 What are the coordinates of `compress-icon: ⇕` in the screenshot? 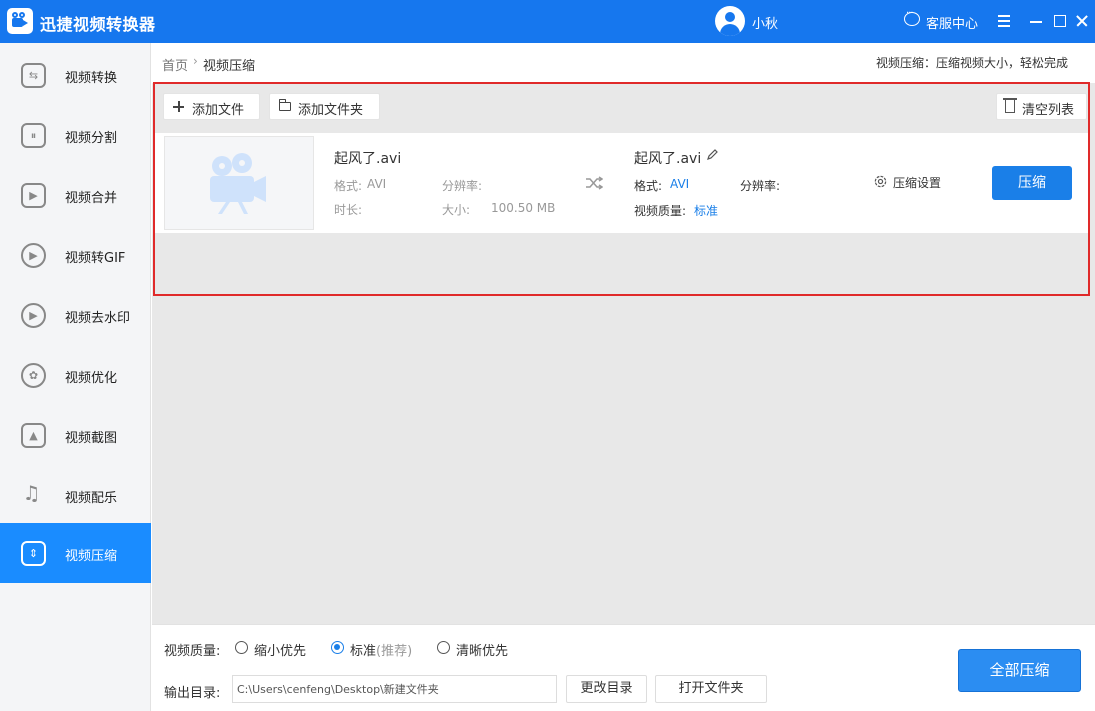 It's located at (33, 553).